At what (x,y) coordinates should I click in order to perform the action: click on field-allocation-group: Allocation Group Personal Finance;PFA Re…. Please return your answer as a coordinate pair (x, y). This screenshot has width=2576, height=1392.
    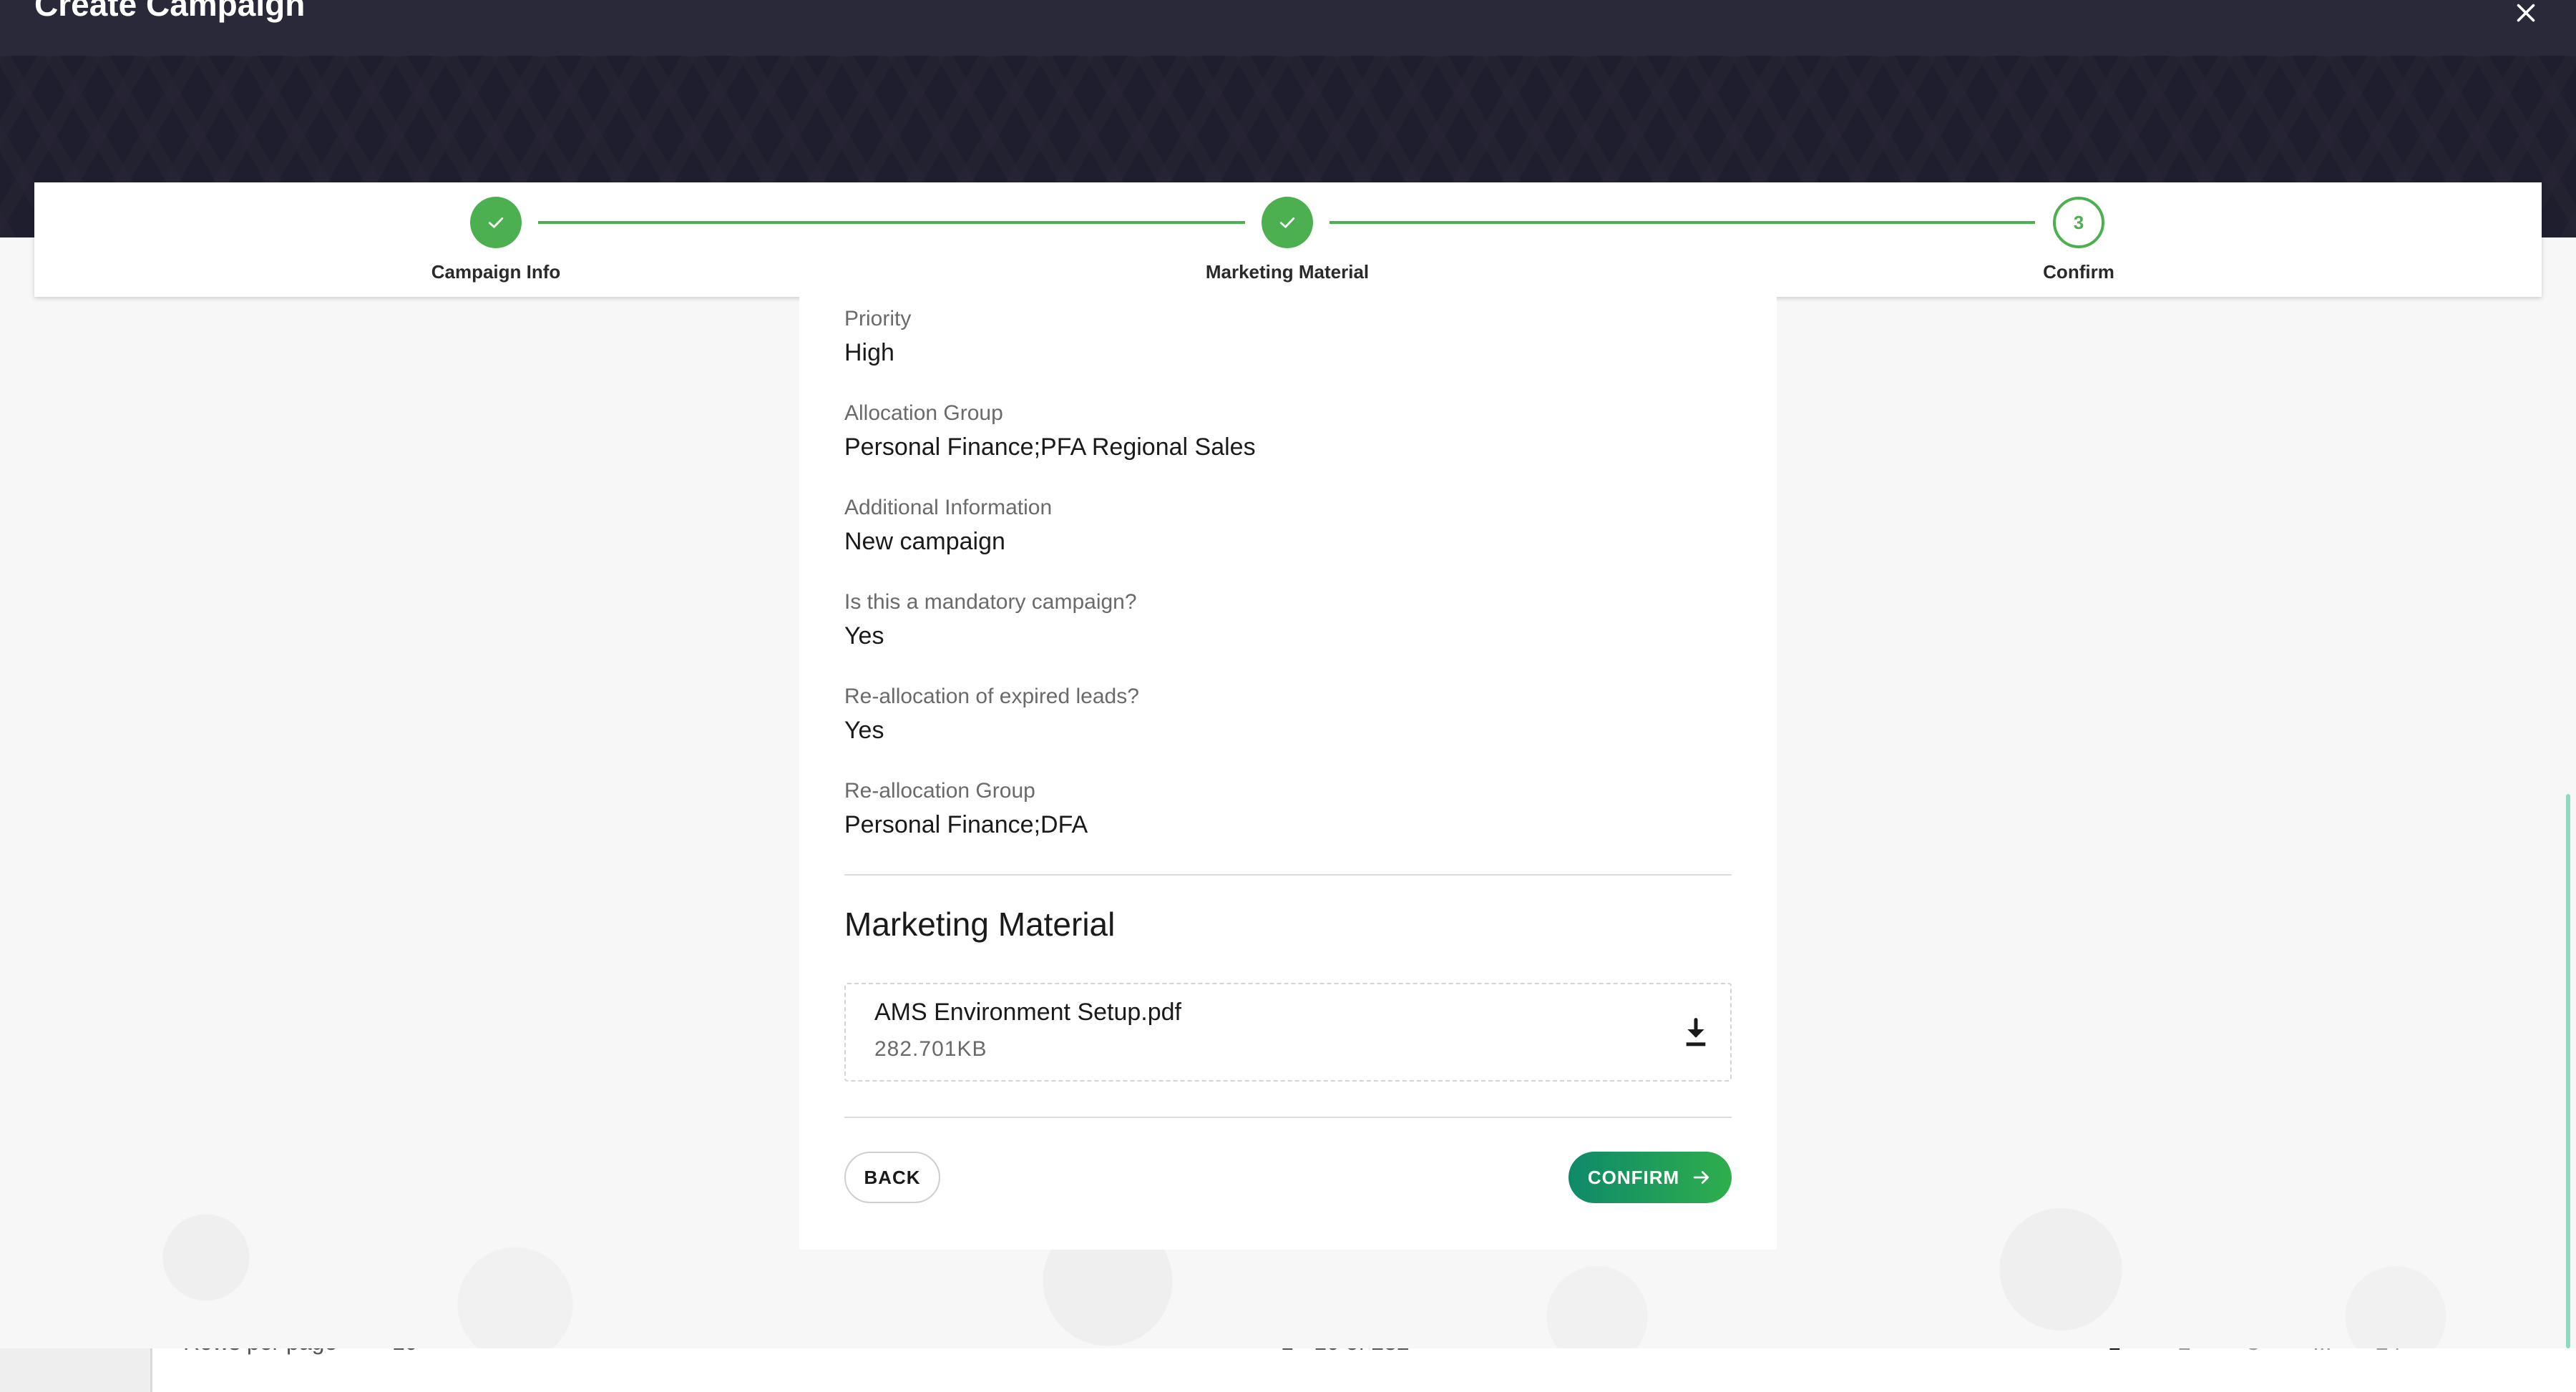
    Looking at the image, I should click on (1050, 431).